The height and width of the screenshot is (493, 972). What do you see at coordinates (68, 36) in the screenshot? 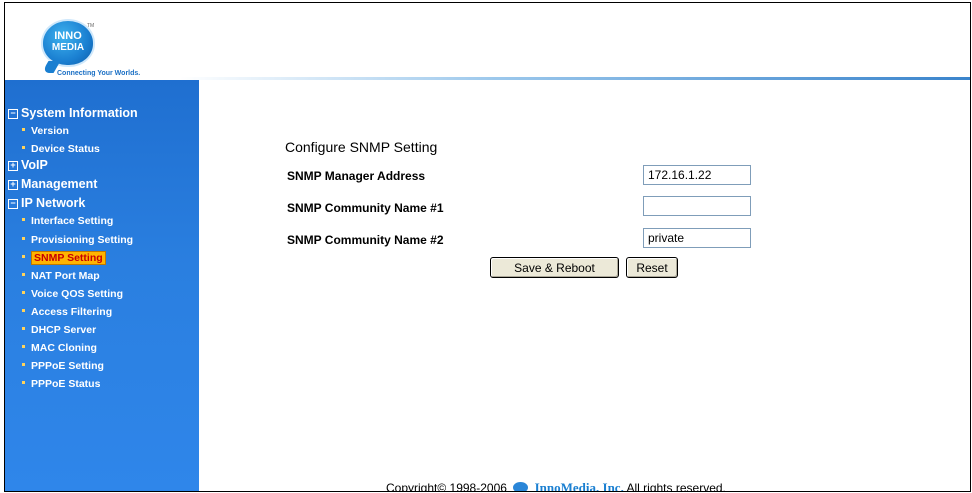
I see `logo-text-inno: INNO` at bounding box center [68, 36].